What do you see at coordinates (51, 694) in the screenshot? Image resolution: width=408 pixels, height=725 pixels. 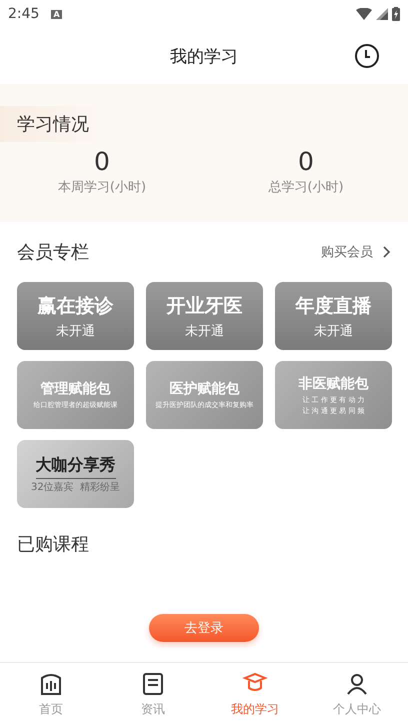 I see `tab-item: 首页` at bounding box center [51, 694].